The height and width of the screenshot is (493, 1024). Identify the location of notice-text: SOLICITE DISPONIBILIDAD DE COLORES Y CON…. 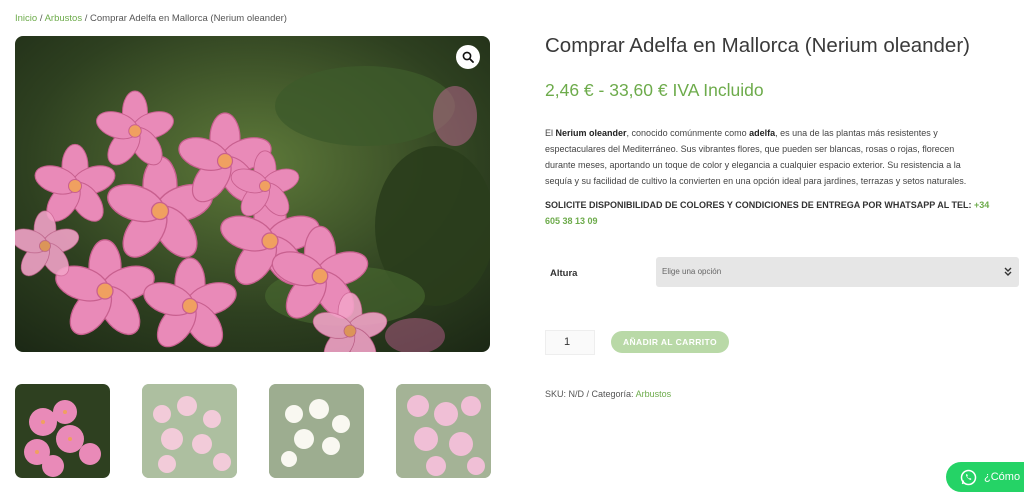
(760, 205).